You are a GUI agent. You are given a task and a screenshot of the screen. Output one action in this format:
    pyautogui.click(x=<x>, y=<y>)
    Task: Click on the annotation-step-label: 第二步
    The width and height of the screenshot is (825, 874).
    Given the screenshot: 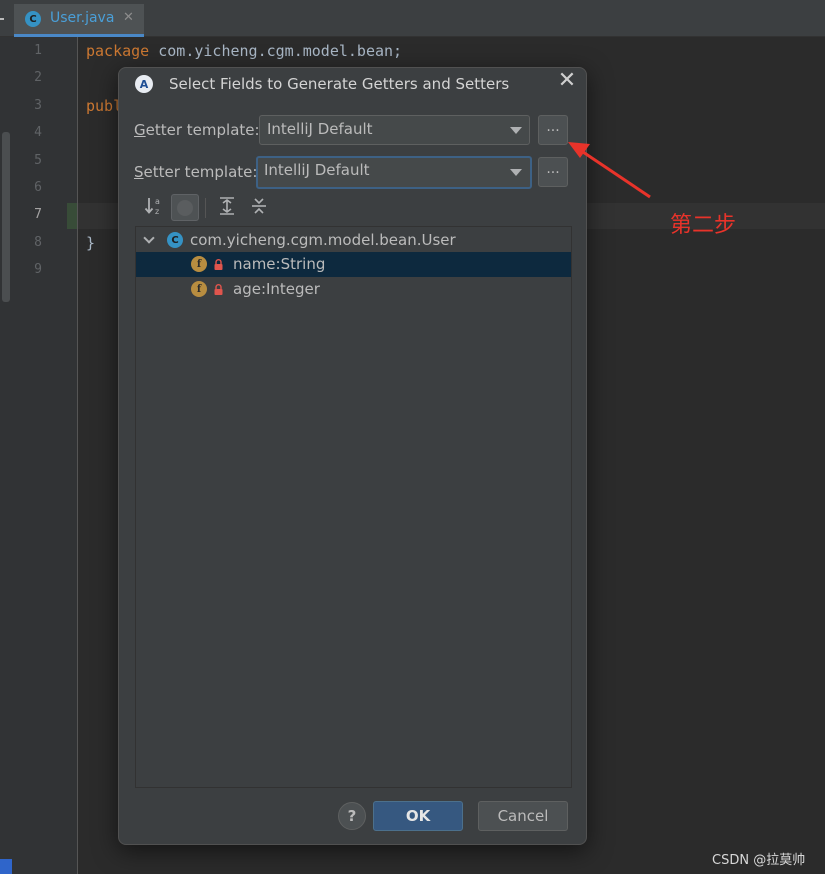 What is the action you would take?
    pyautogui.click(x=703, y=225)
    